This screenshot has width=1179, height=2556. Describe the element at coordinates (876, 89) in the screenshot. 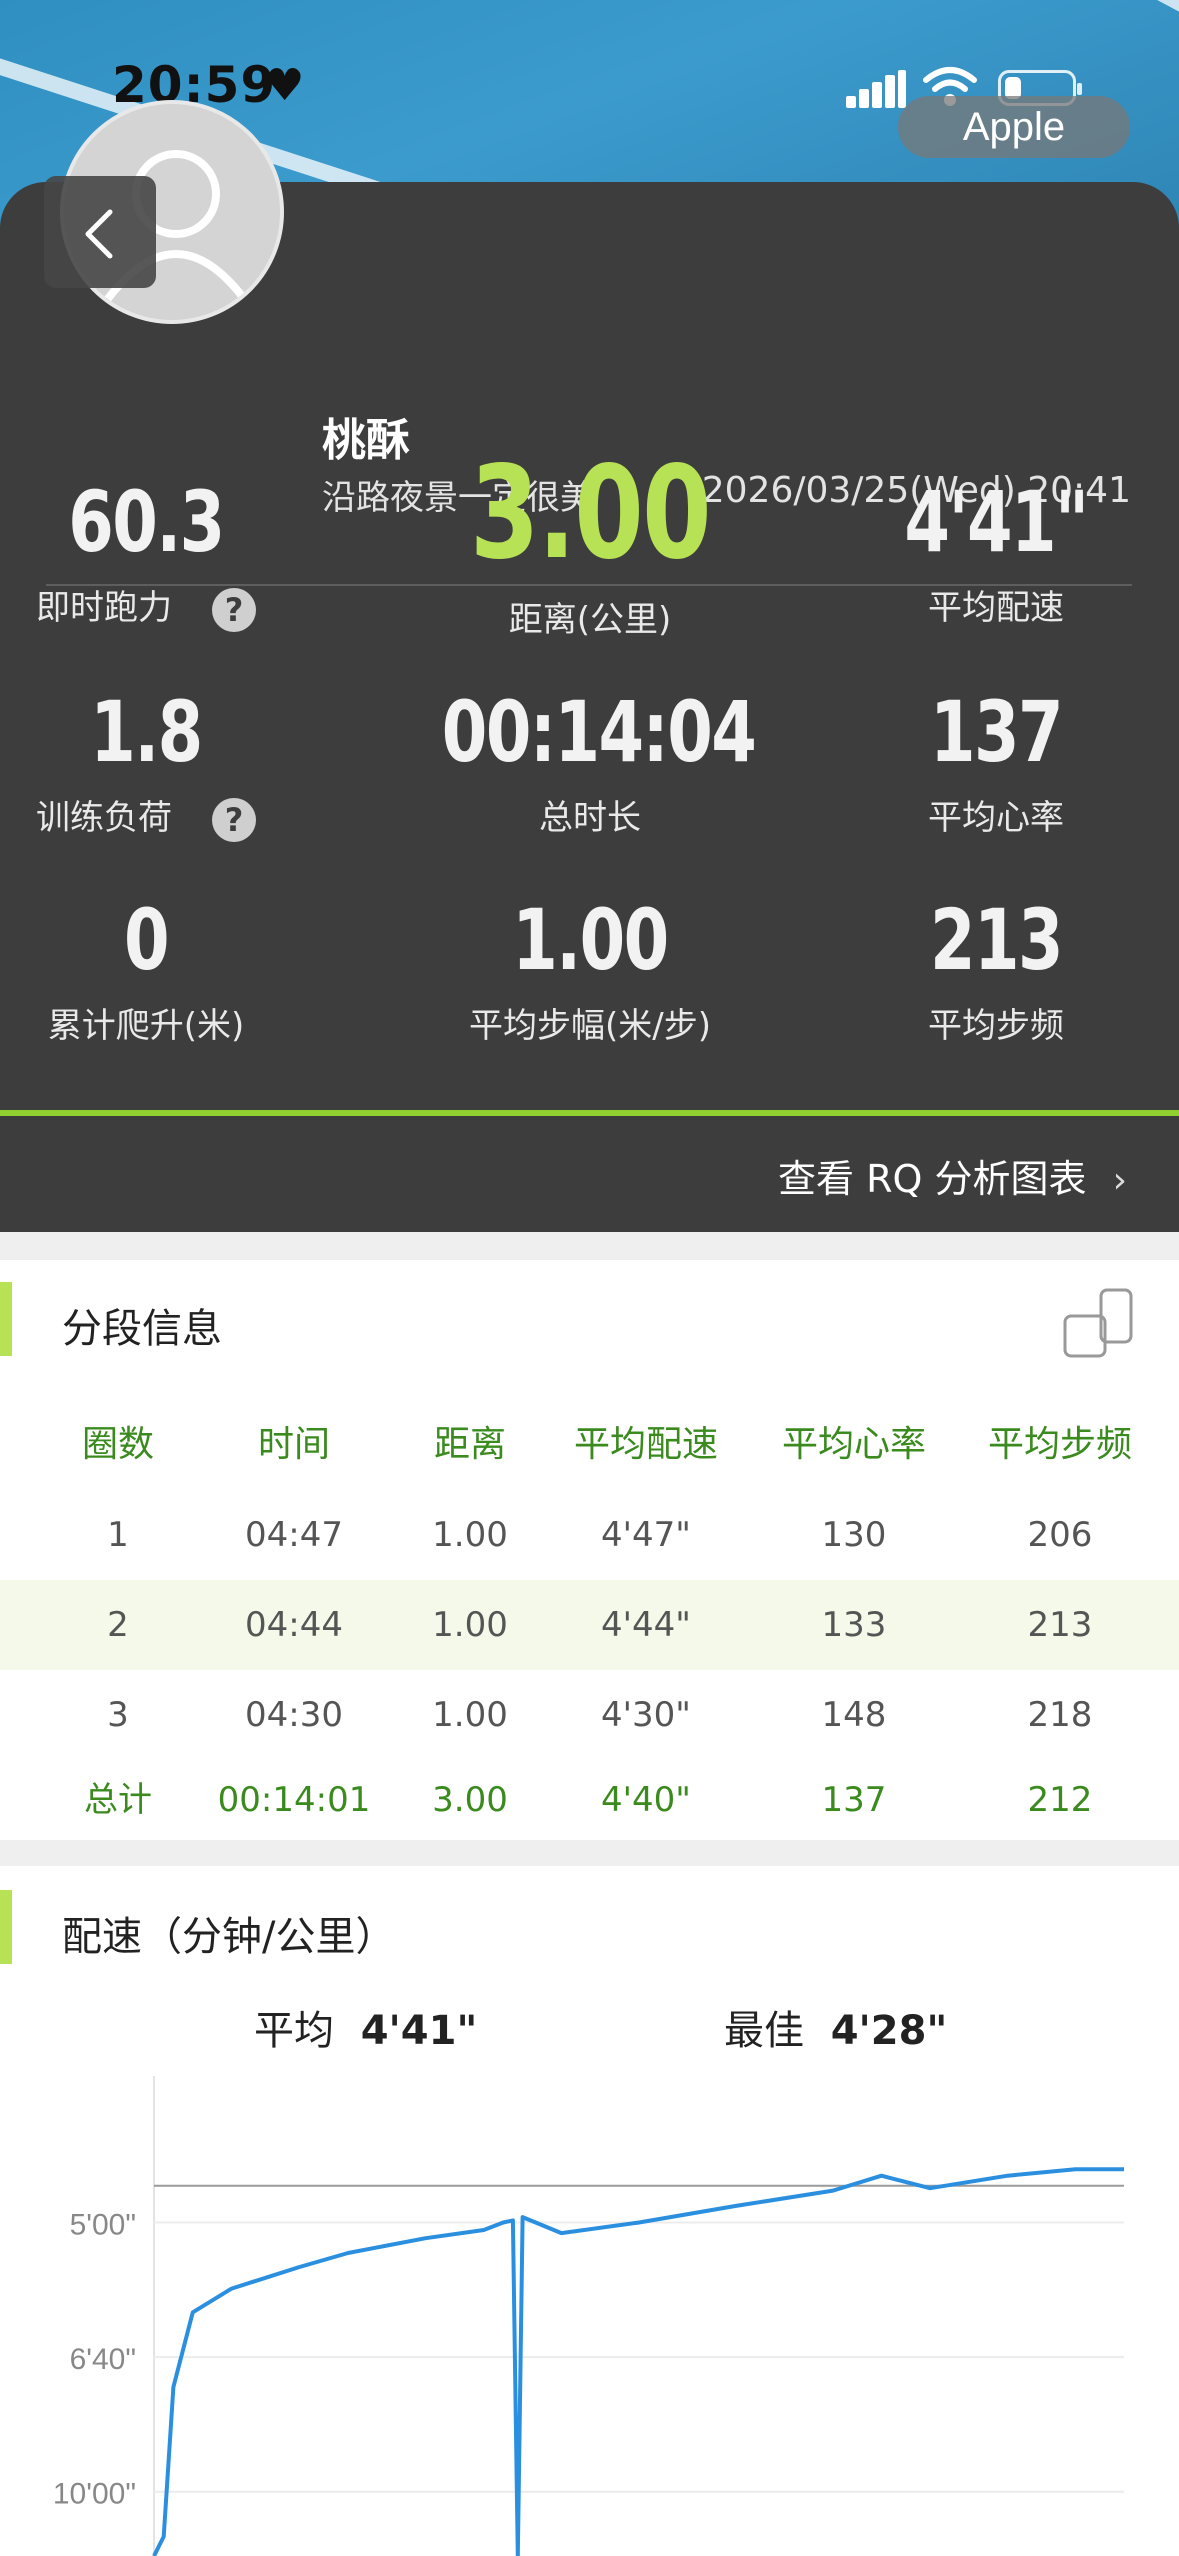

I see `cellular-signal-icon` at that location.